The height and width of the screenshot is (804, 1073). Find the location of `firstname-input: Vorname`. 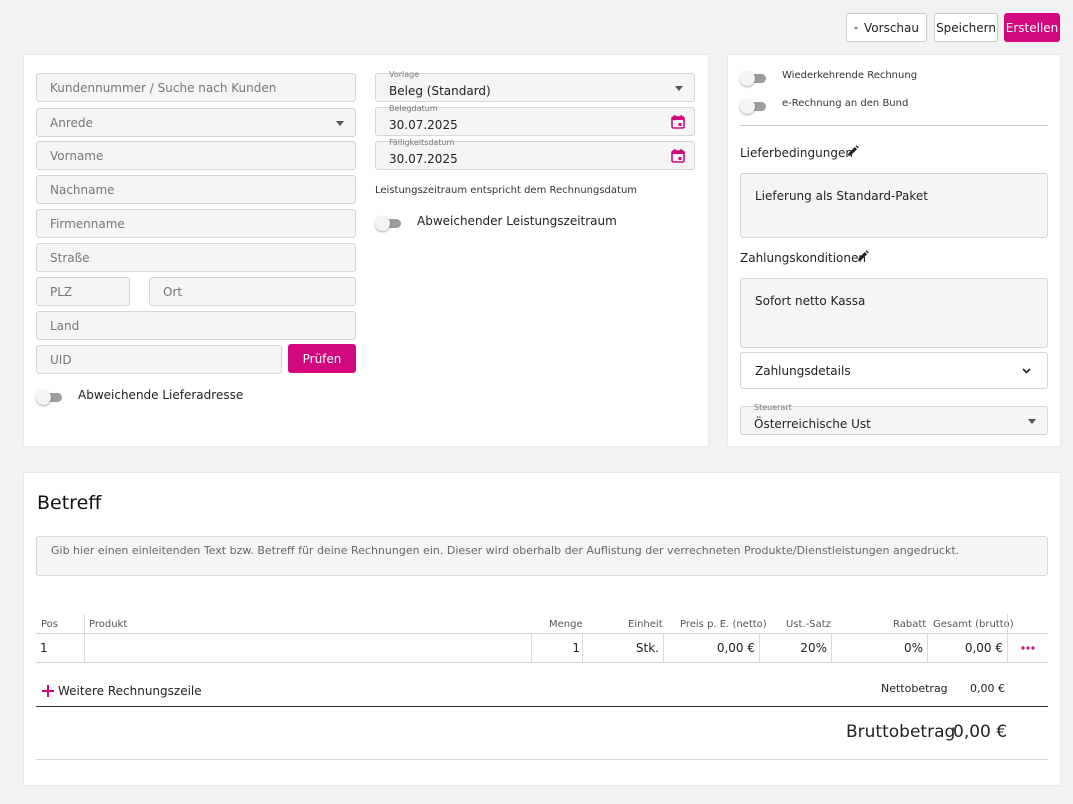

firstname-input: Vorname is located at coordinates (196, 155).